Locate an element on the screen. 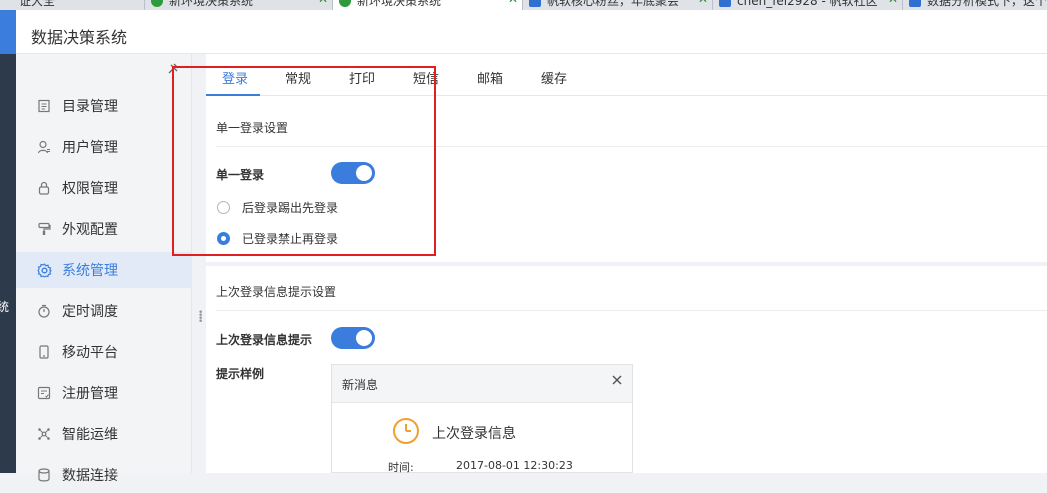 The height and width of the screenshot is (493, 1047). sidebar-item-catalog: 目录管理 is located at coordinates (104, 106).